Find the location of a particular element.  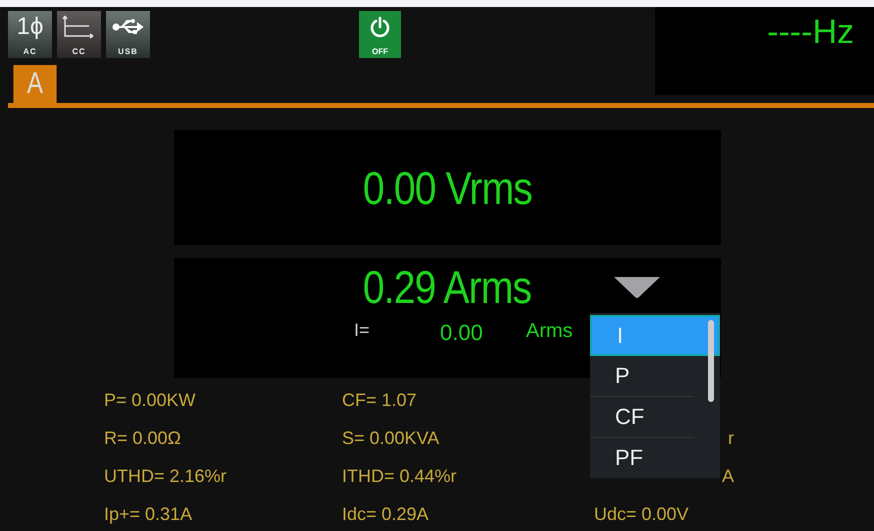

parameter-reading: P= 0.00KW is located at coordinates (150, 400).